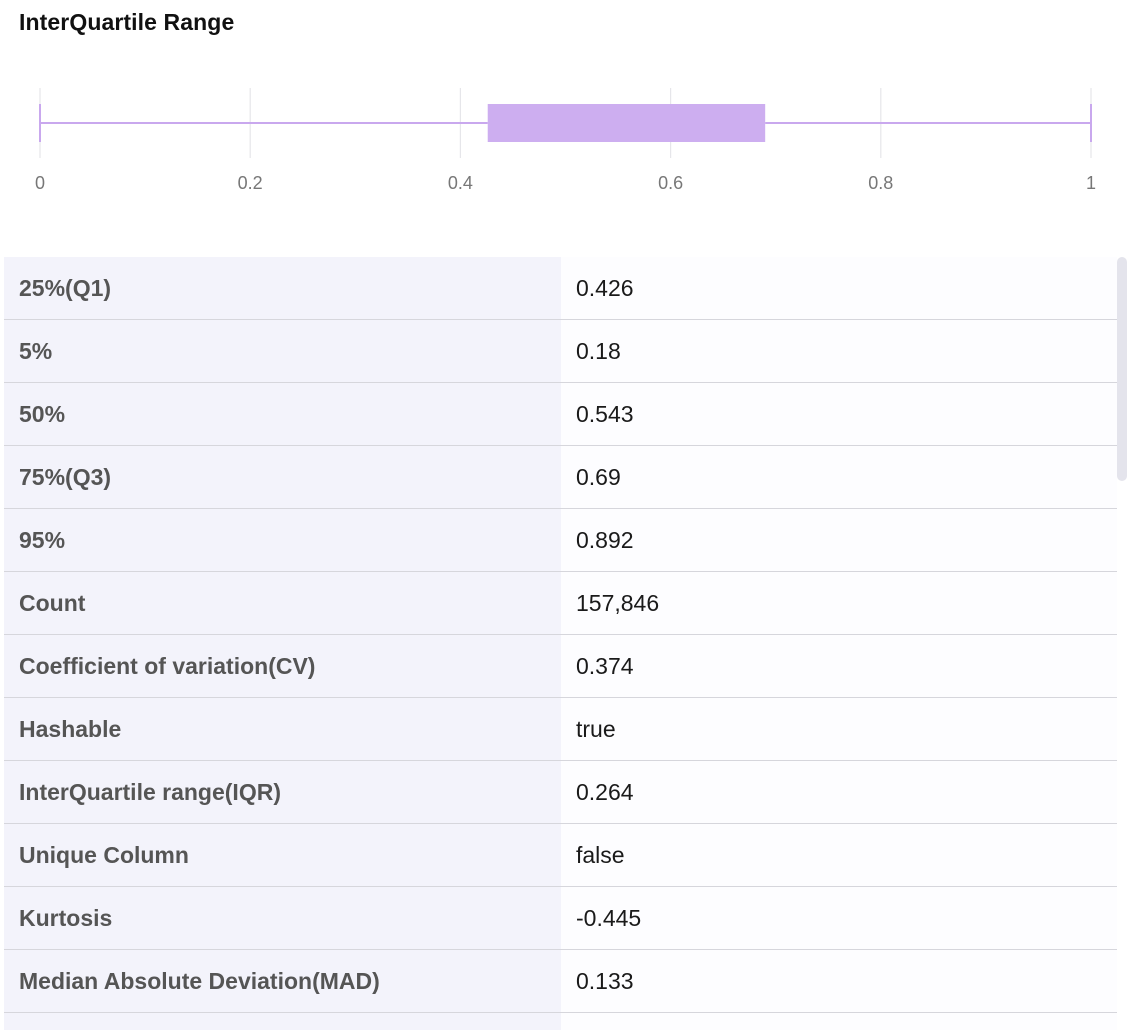  I want to click on stat-value: 0.264, so click(839, 792).